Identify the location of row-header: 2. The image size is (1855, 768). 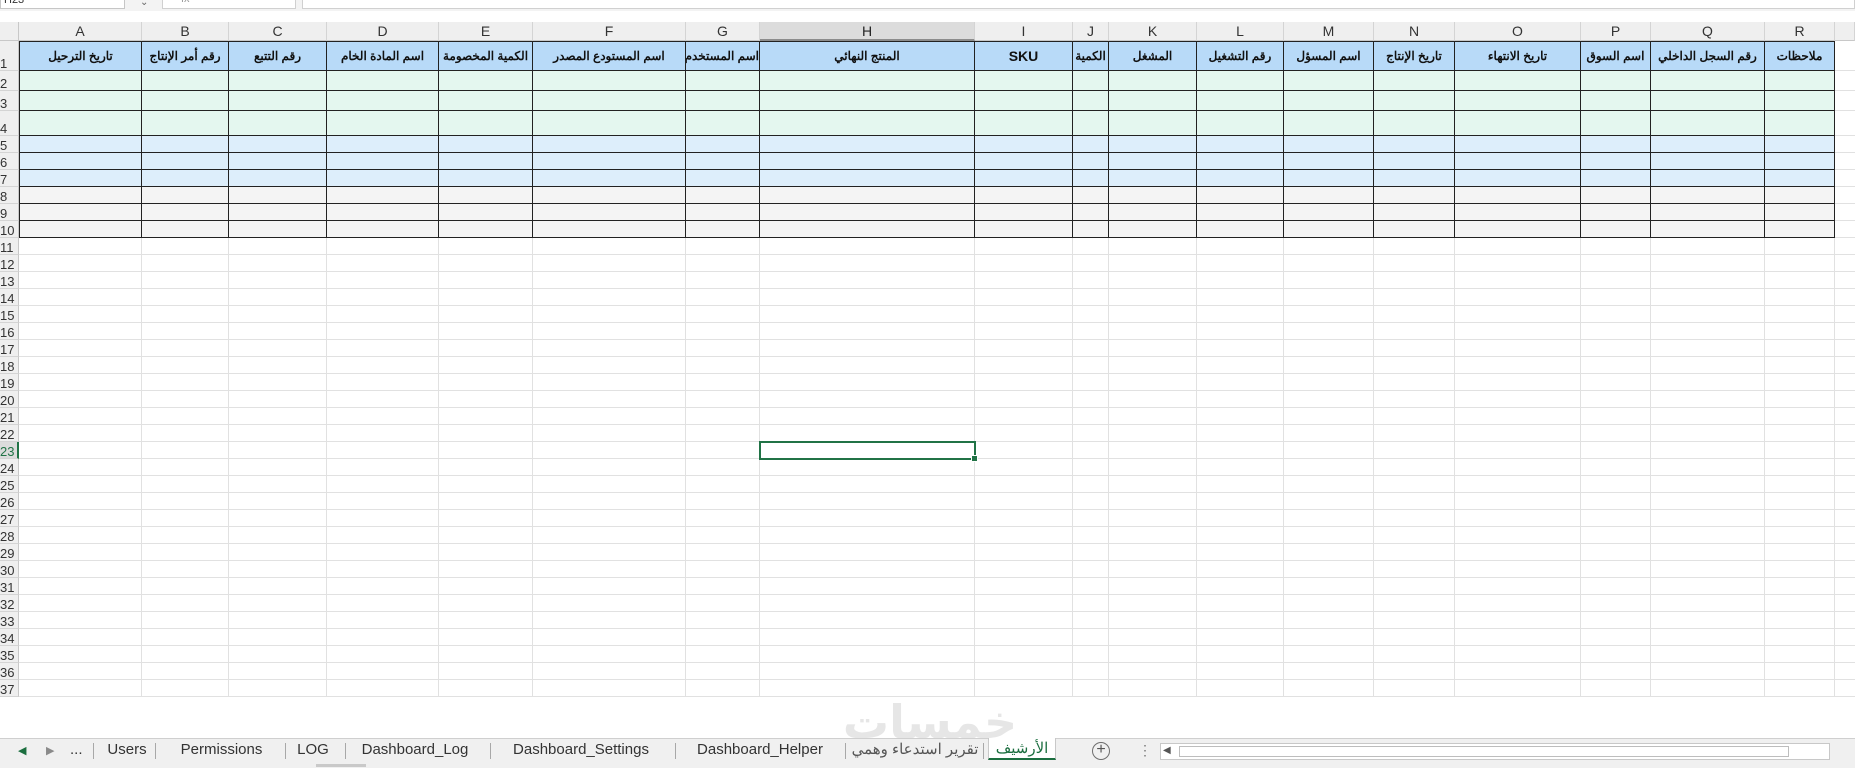
(9, 81).